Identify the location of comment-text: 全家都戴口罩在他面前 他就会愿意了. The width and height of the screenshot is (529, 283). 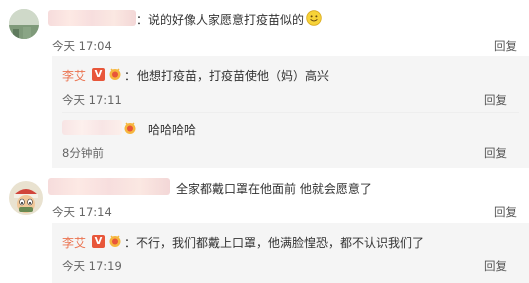
(274, 189).